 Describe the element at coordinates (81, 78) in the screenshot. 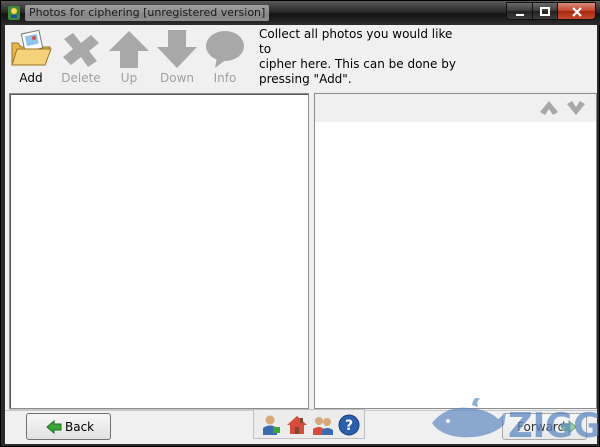

I see `delete-label: Delete` at that location.